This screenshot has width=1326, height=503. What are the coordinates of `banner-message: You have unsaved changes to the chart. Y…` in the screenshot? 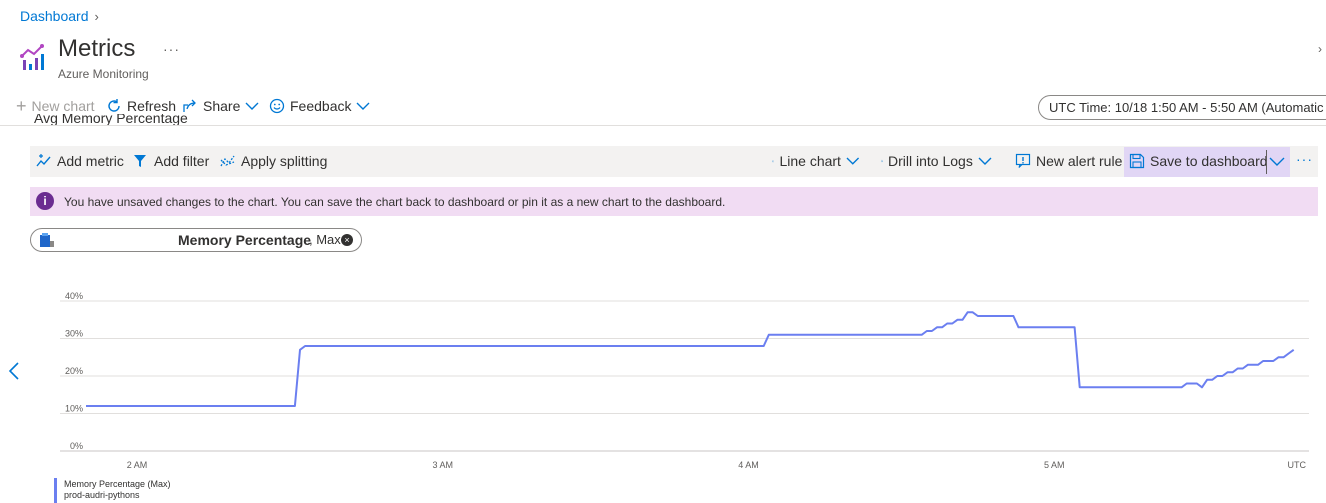 It's located at (395, 202).